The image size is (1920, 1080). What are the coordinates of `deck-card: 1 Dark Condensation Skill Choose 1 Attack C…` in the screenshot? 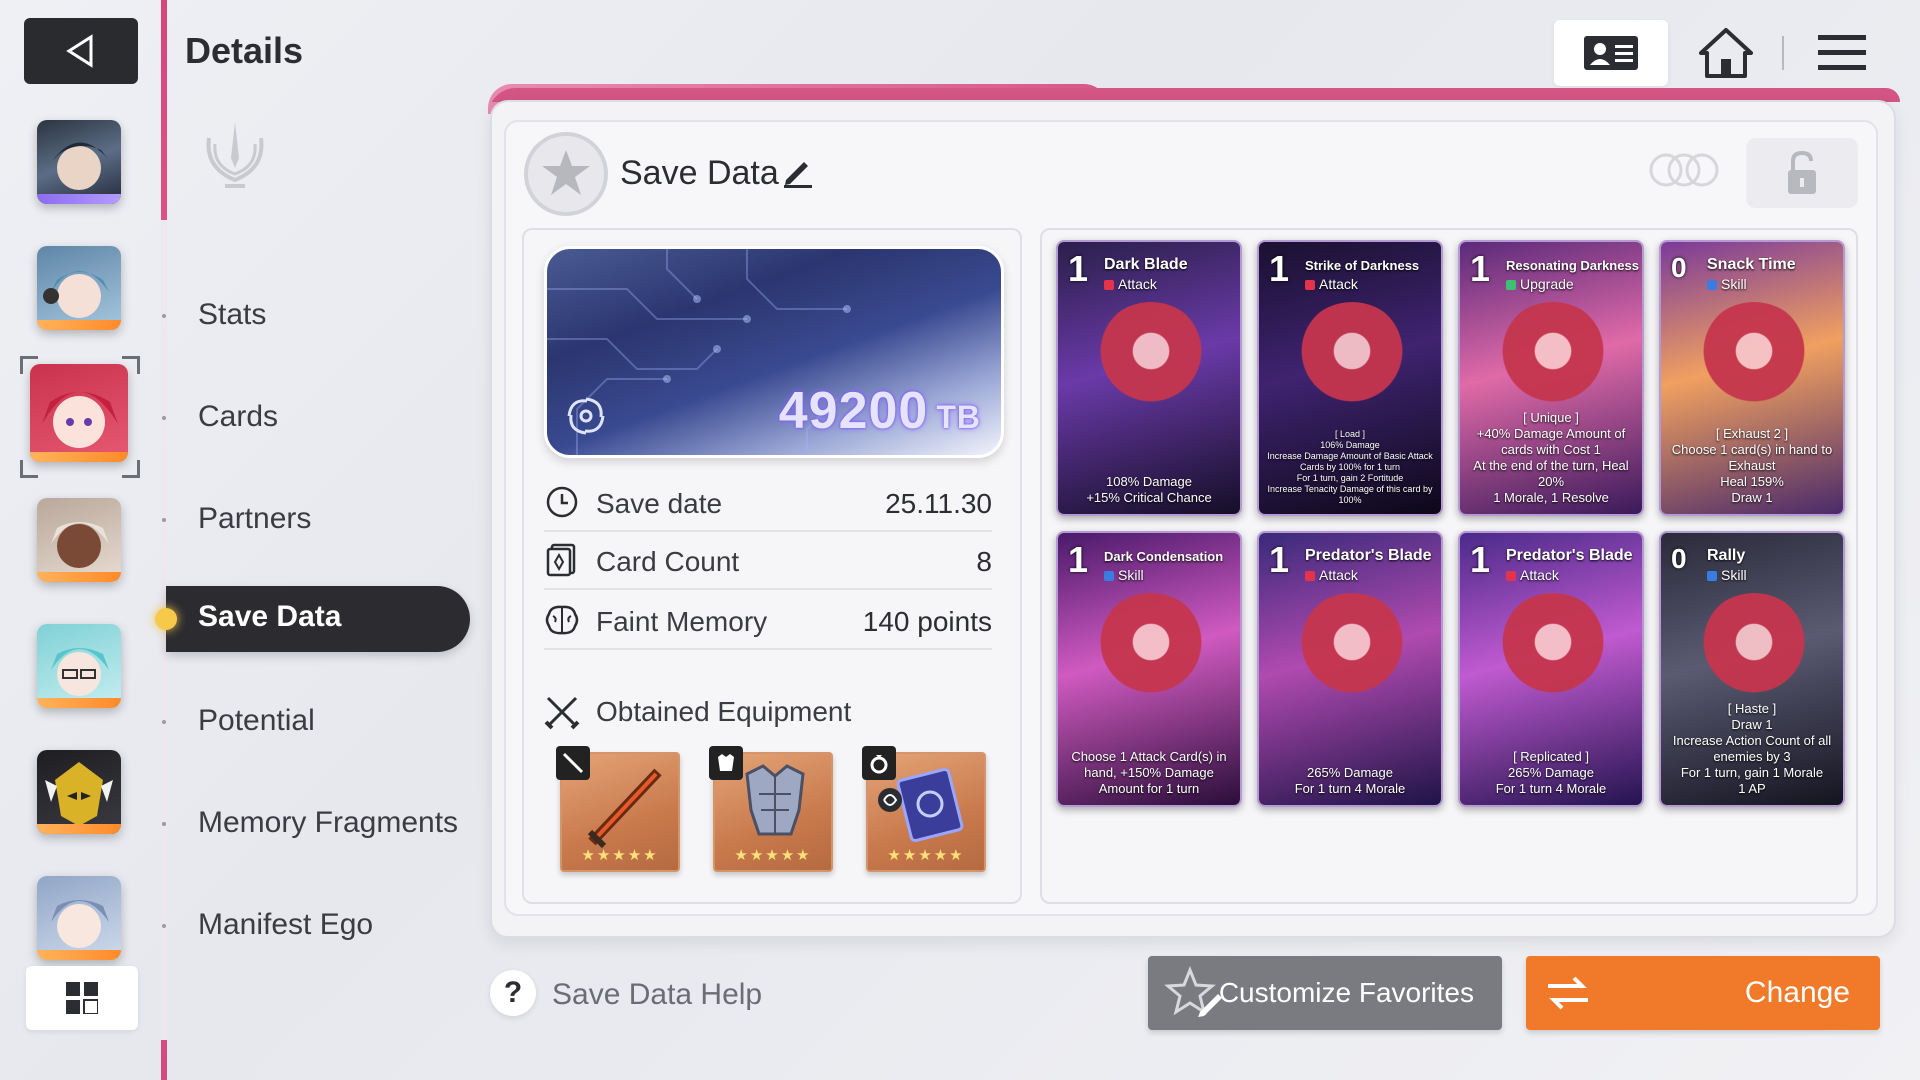 It's located at (1149, 669).